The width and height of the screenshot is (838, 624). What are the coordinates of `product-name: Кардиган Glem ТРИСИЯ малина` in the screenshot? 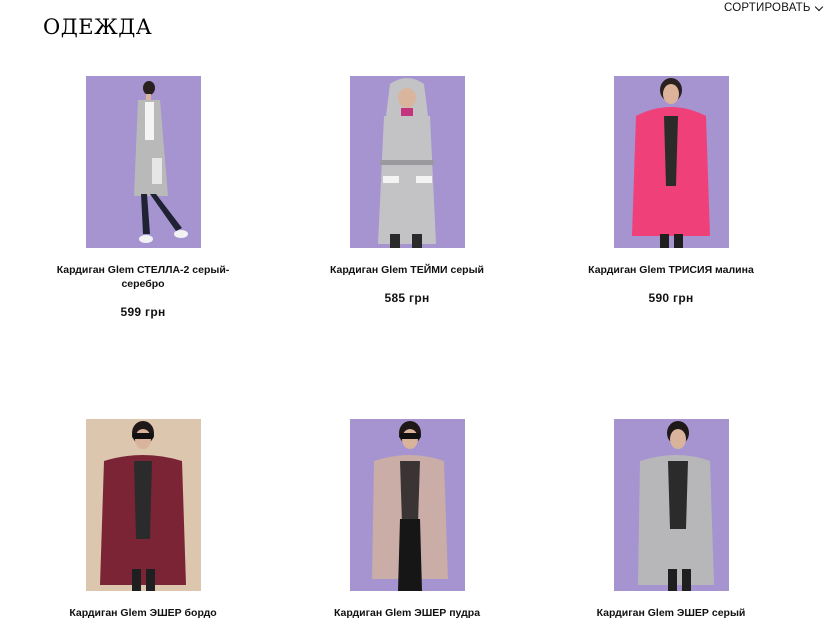 It's located at (671, 270).